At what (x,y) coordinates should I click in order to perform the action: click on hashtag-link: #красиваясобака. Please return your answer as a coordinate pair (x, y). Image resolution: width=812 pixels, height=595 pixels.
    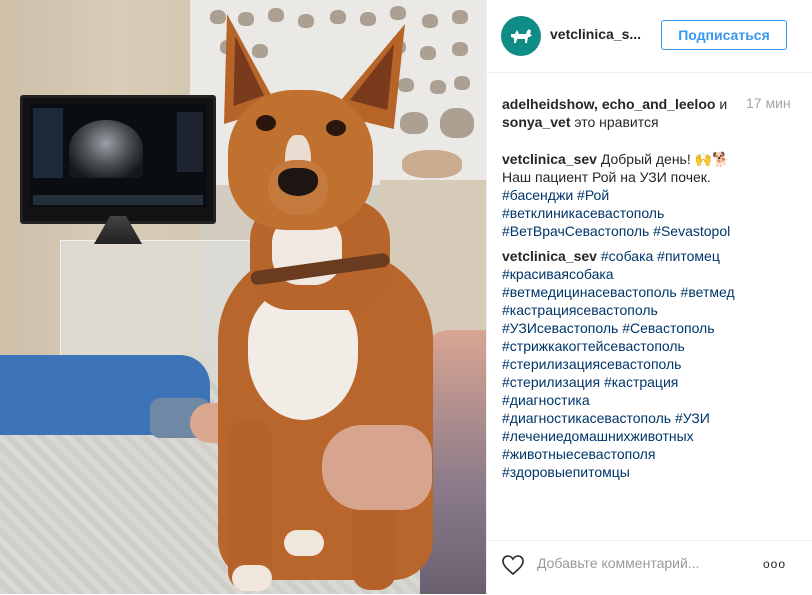
    Looking at the image, I should click on (649, 274).